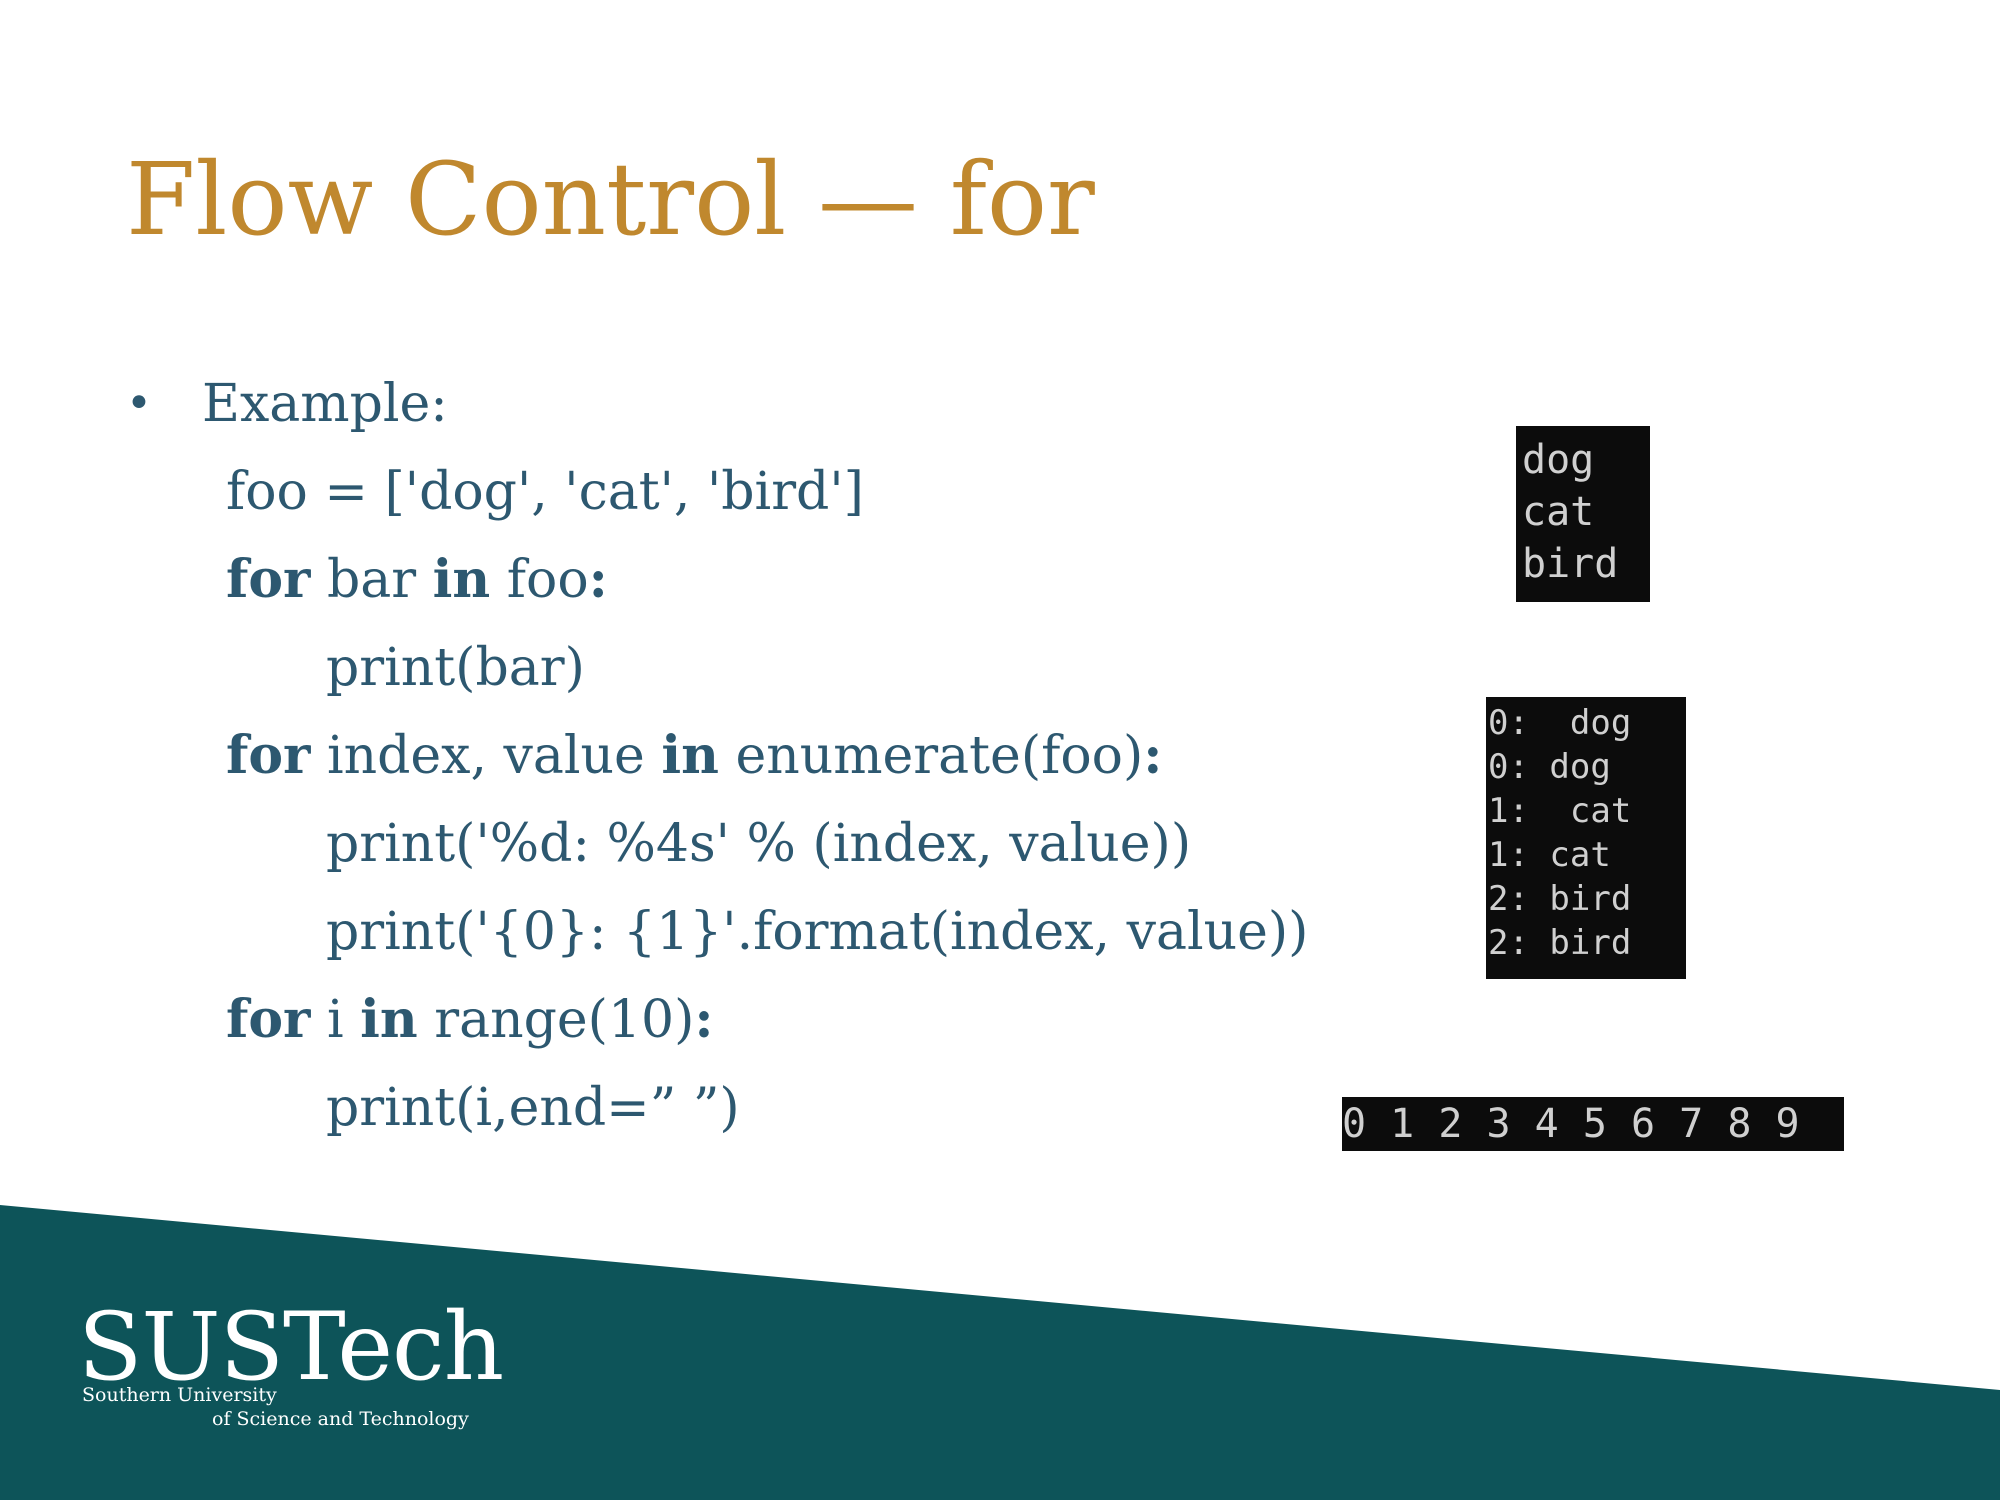  Describe the element at coordinates (291, 1347) in the screenshot. I see `logo-wordmark: SUSTech` at that location.